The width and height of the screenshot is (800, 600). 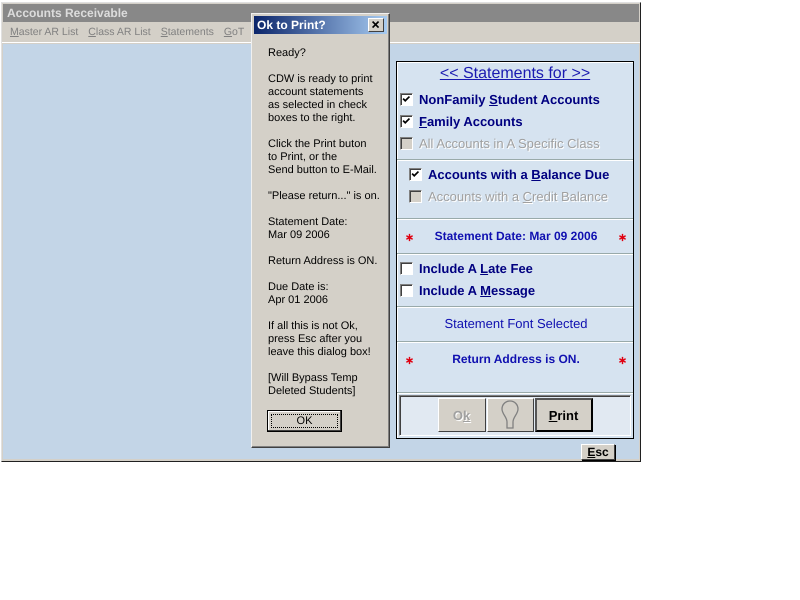 What do you see at coordinates (67, 13) in the screenshot?
I see `window-title: Accounts Receivable` at bounding box center [67, 13].